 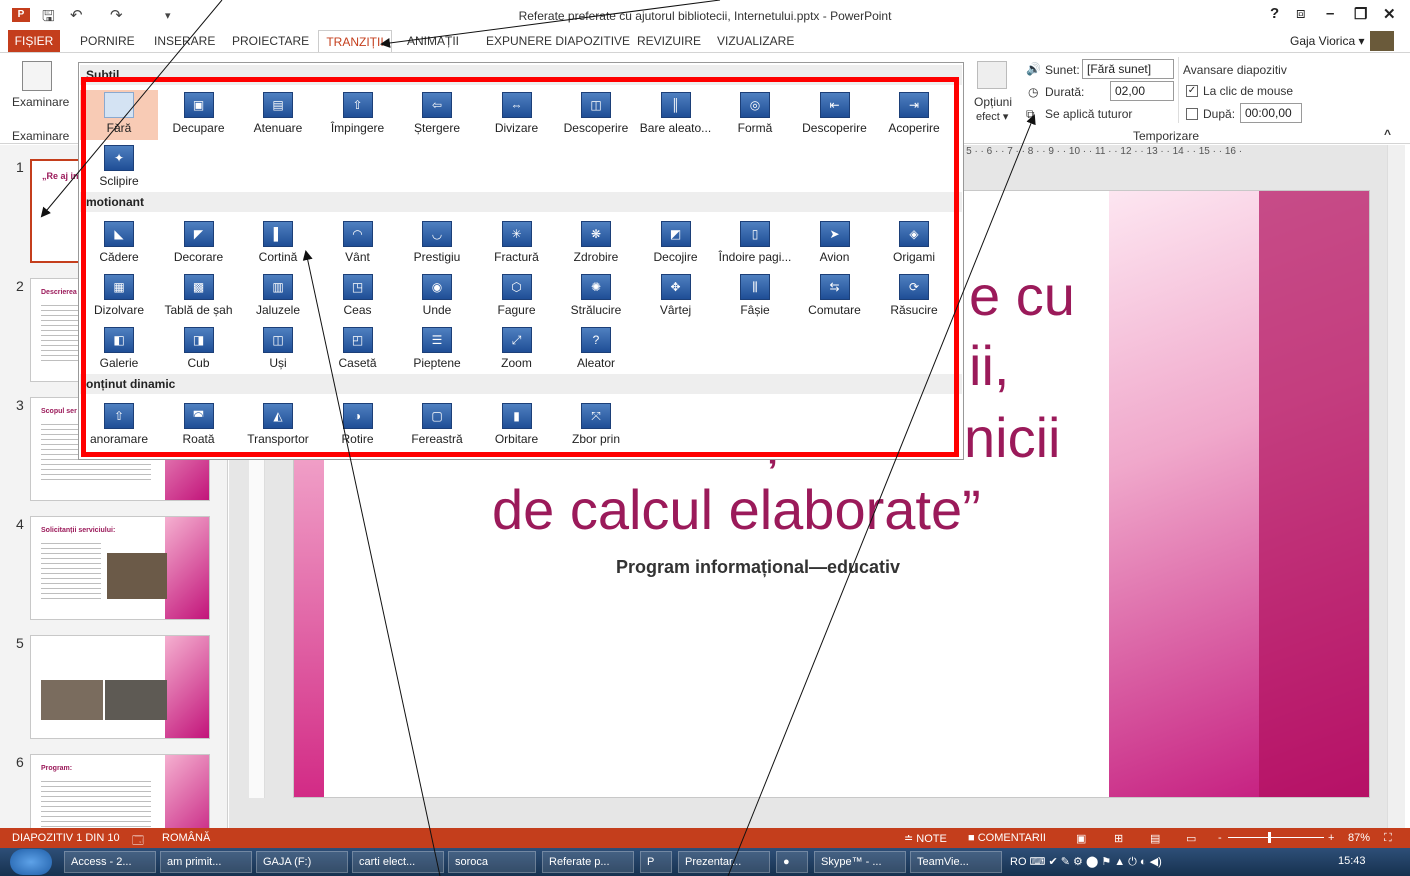 I want to click on apply-all-button: Se aplică tuturor, so click(x=1088, y=114).